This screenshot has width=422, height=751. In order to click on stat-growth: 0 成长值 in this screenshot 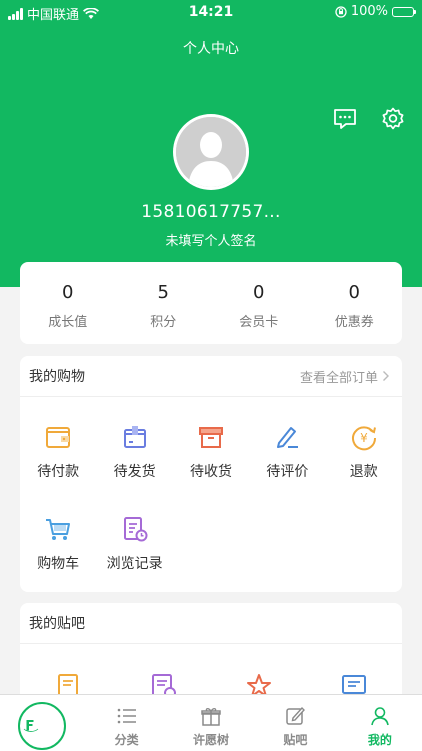, I will do `click(68, 303)`.